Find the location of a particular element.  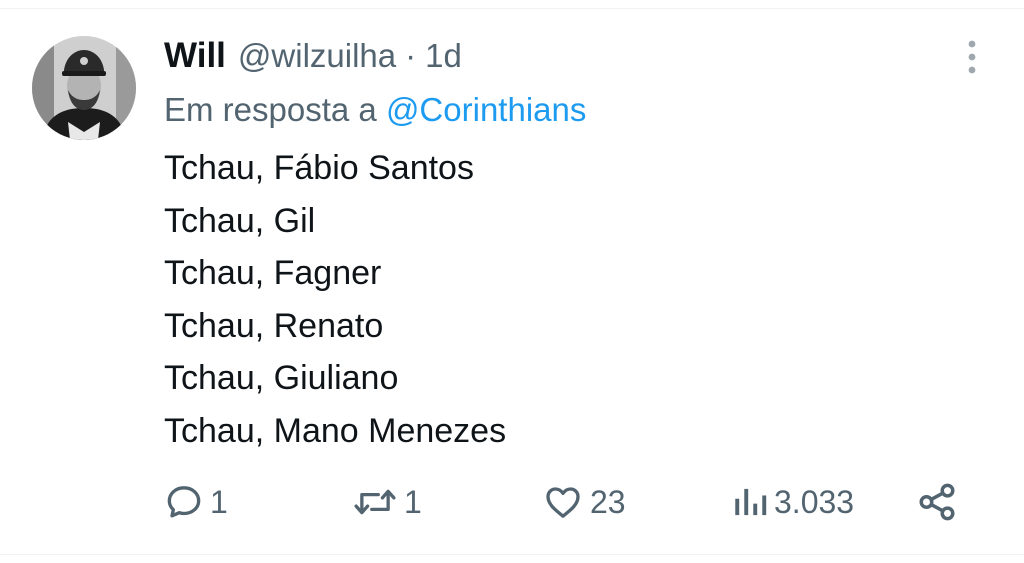

retweet-button: 1 is located at coordinates (387, 502).